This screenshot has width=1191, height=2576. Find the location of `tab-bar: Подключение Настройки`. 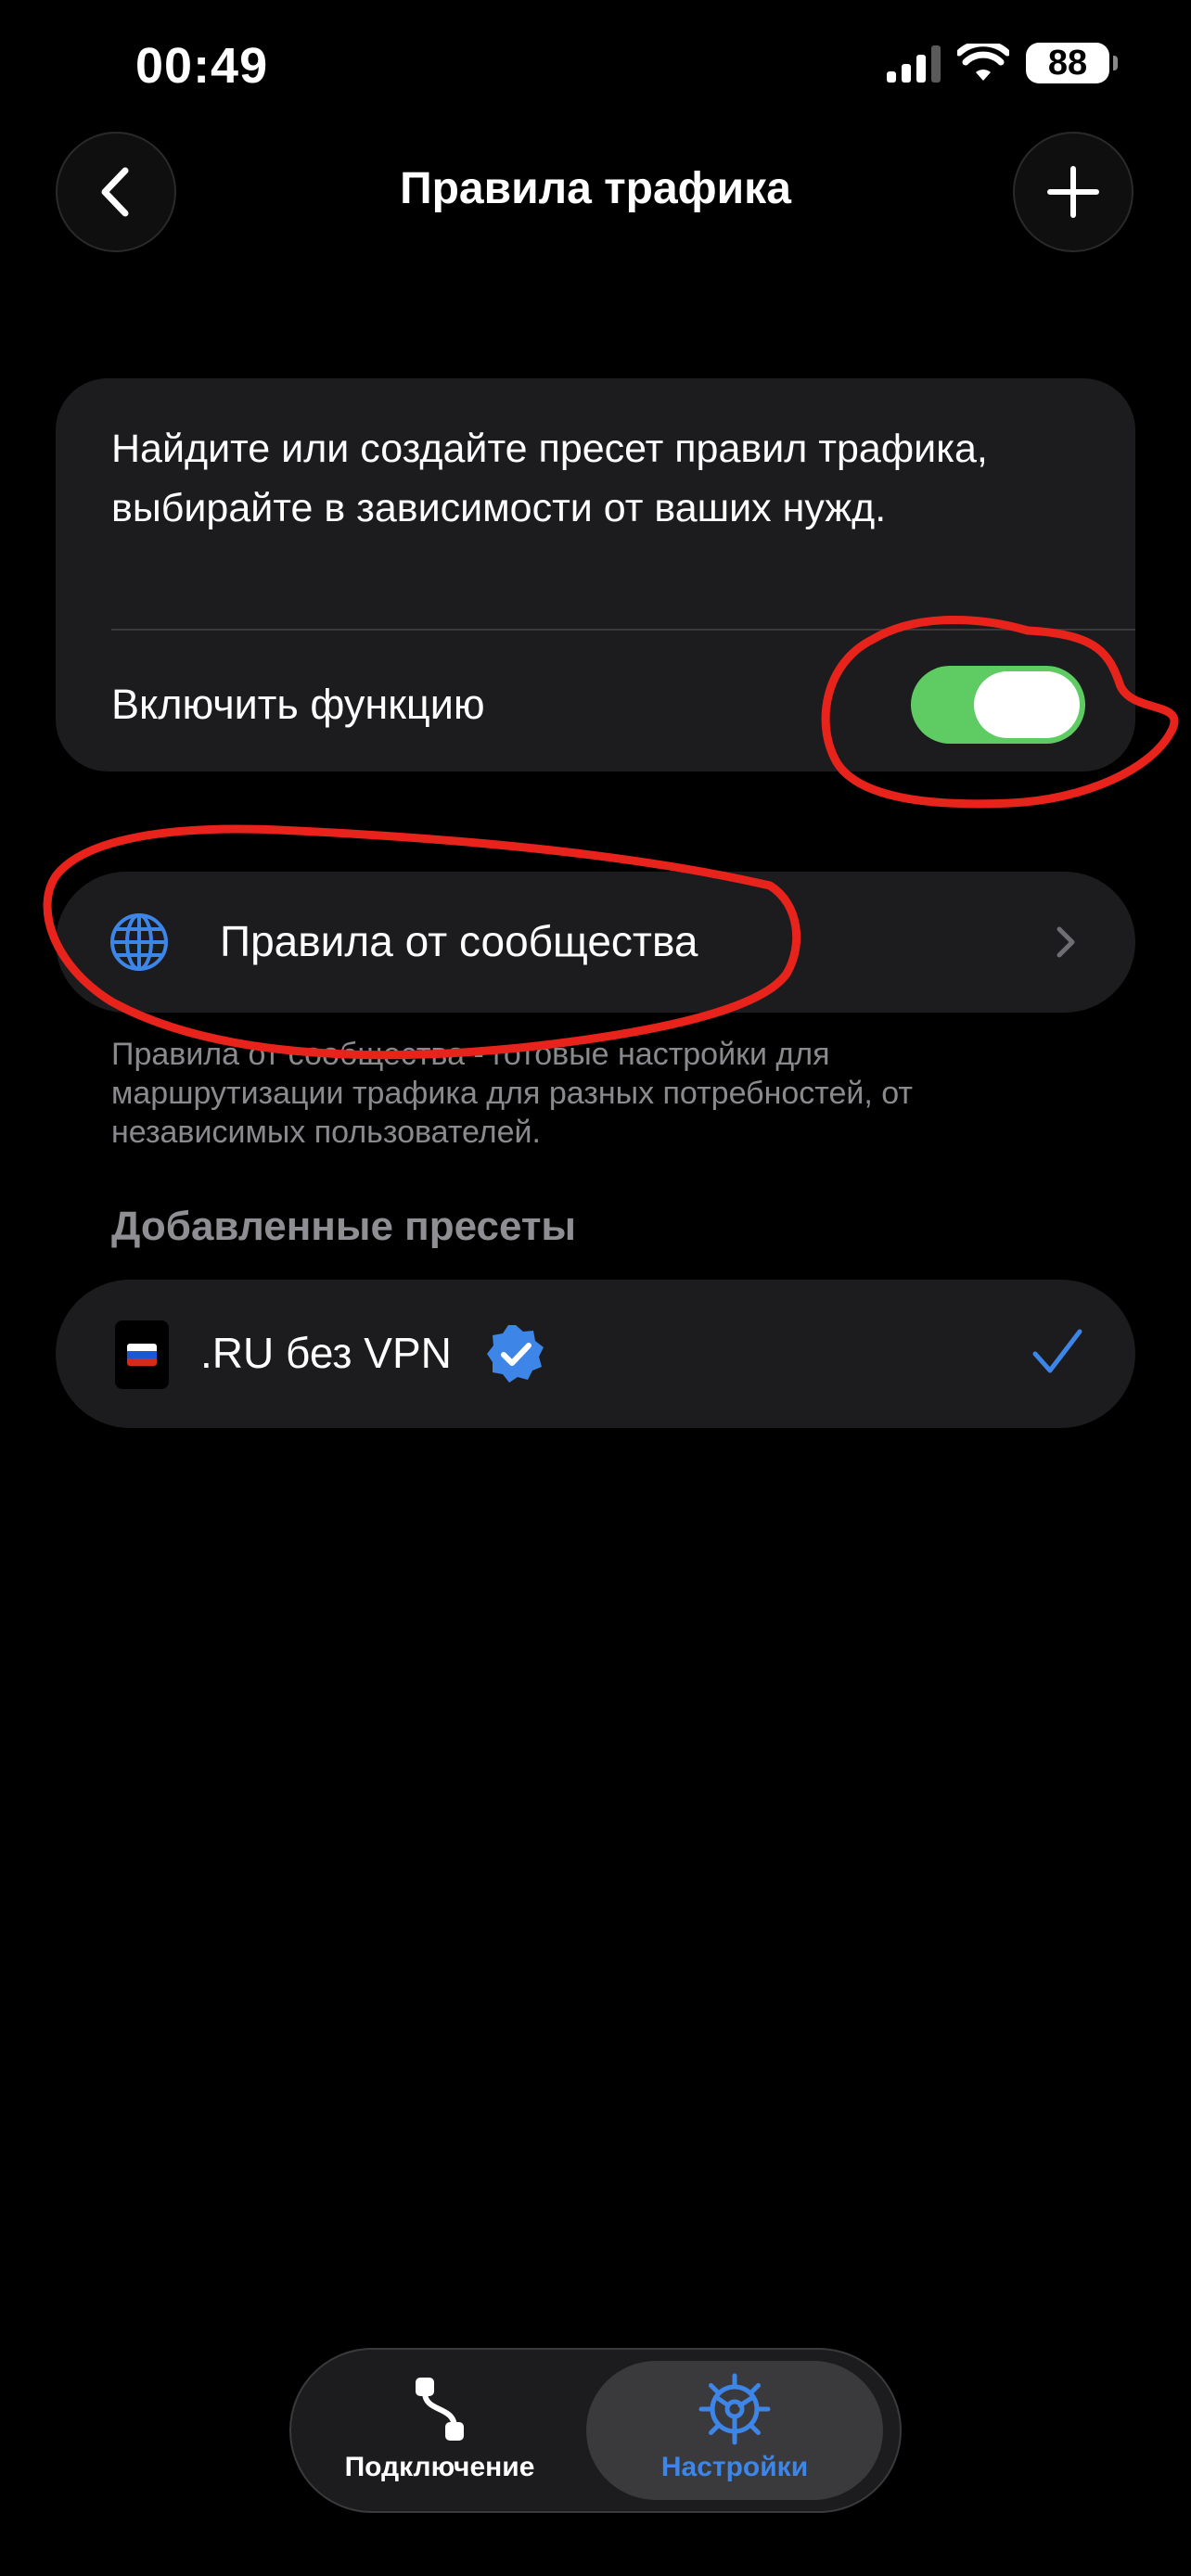

tab-bar: Подключение Настройки is located at coordinates (595, 2431).